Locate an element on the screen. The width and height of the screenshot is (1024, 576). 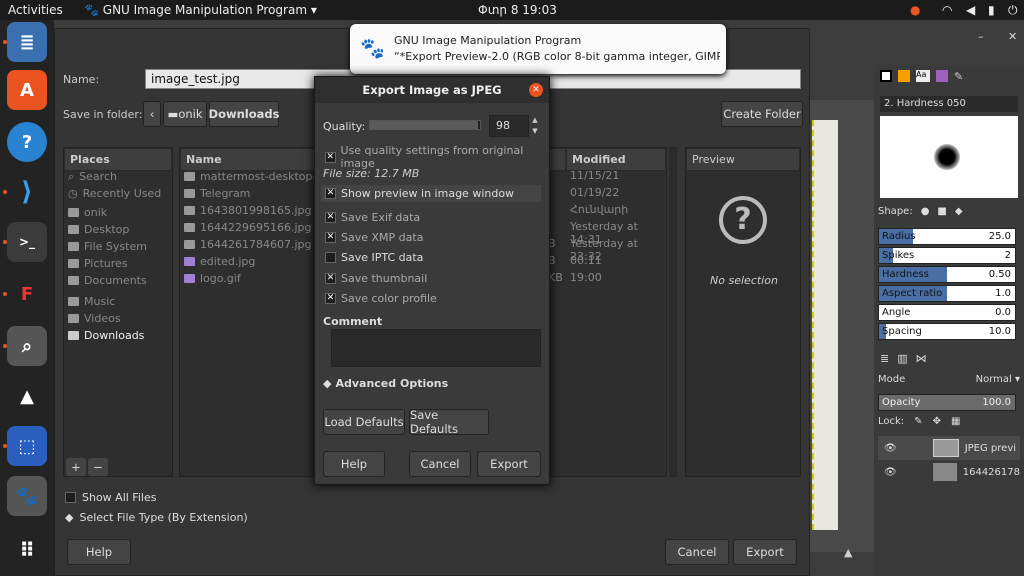
magnifier-icon: ⌕ is located at coordinates (27, 346).